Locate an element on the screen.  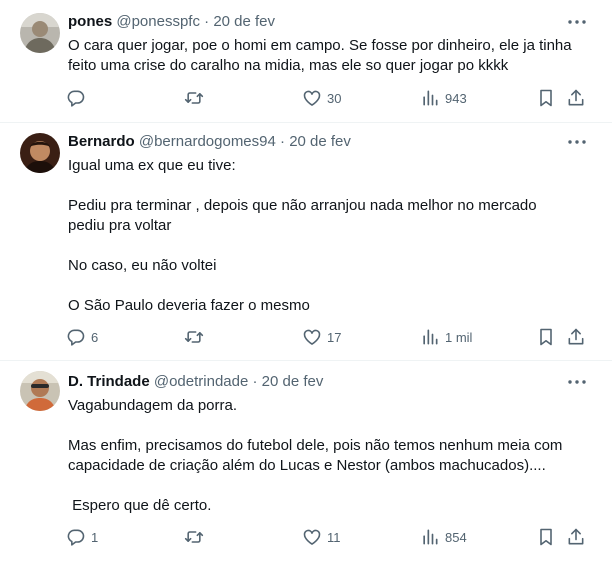
tweet-text-line: No caso, eu não voltei is located at coordinates (142, 265).